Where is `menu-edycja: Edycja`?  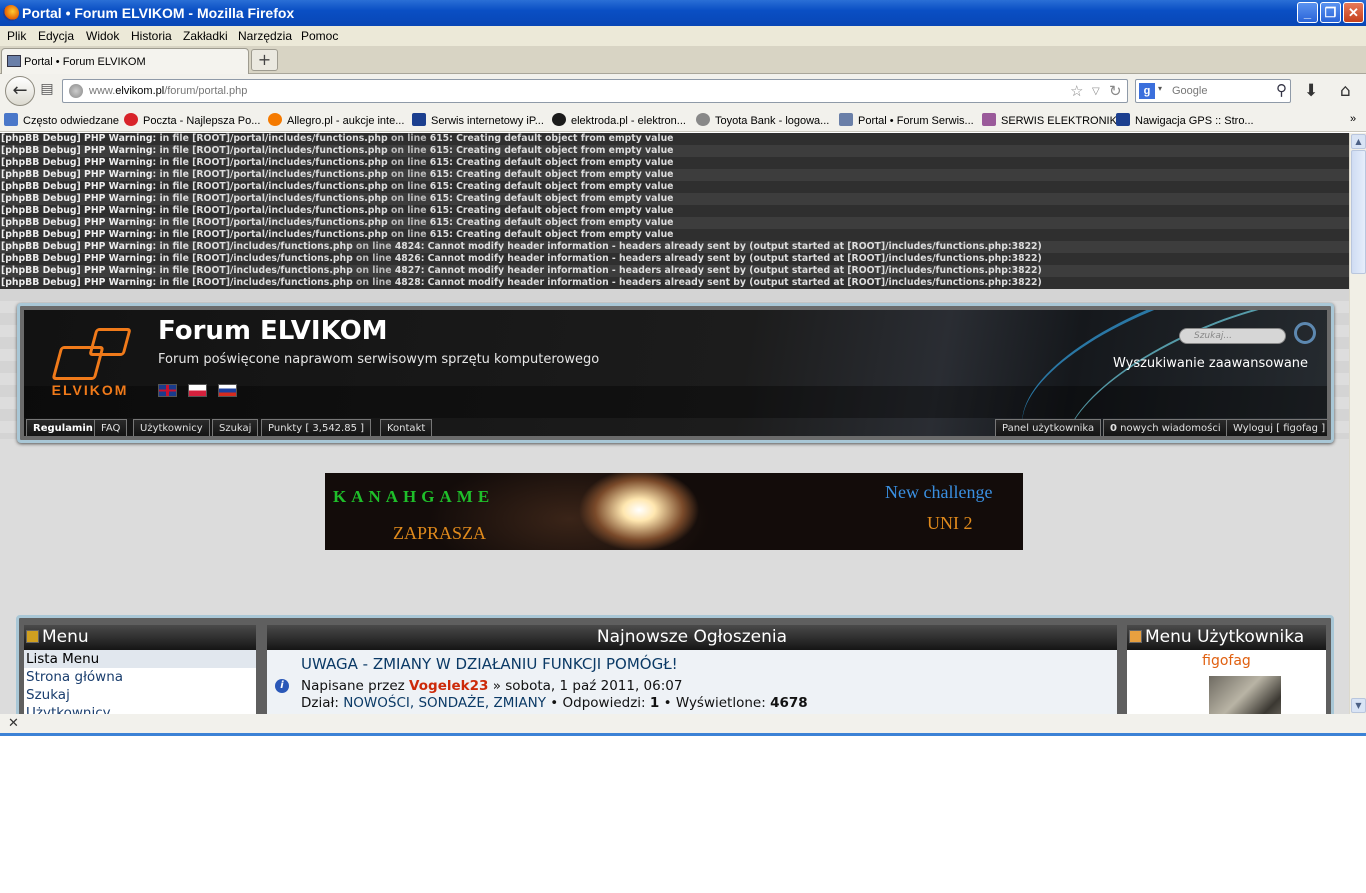
menu-edycja: Edycja is located at coordinates (56, 36).